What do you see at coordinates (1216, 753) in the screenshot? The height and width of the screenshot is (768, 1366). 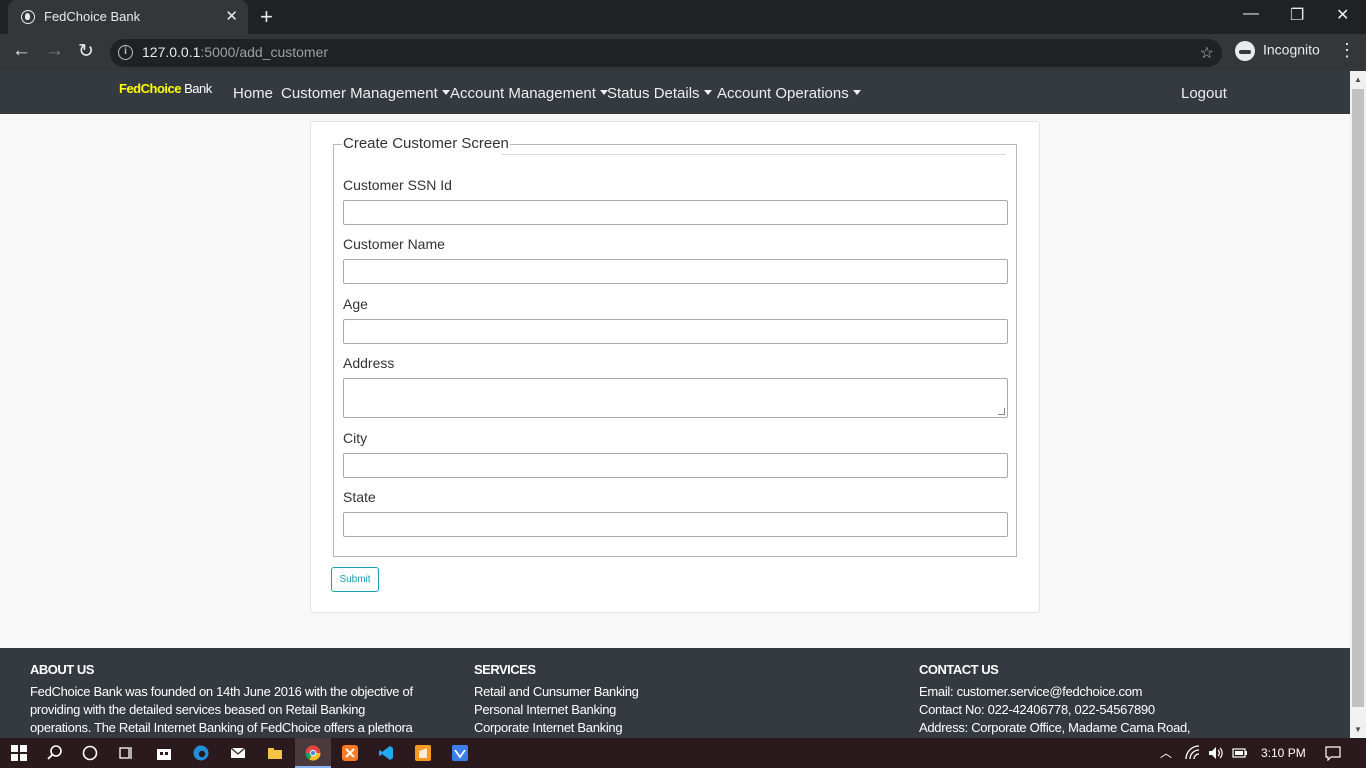 I see `volume-icon` at bounding box center [1216, 753].